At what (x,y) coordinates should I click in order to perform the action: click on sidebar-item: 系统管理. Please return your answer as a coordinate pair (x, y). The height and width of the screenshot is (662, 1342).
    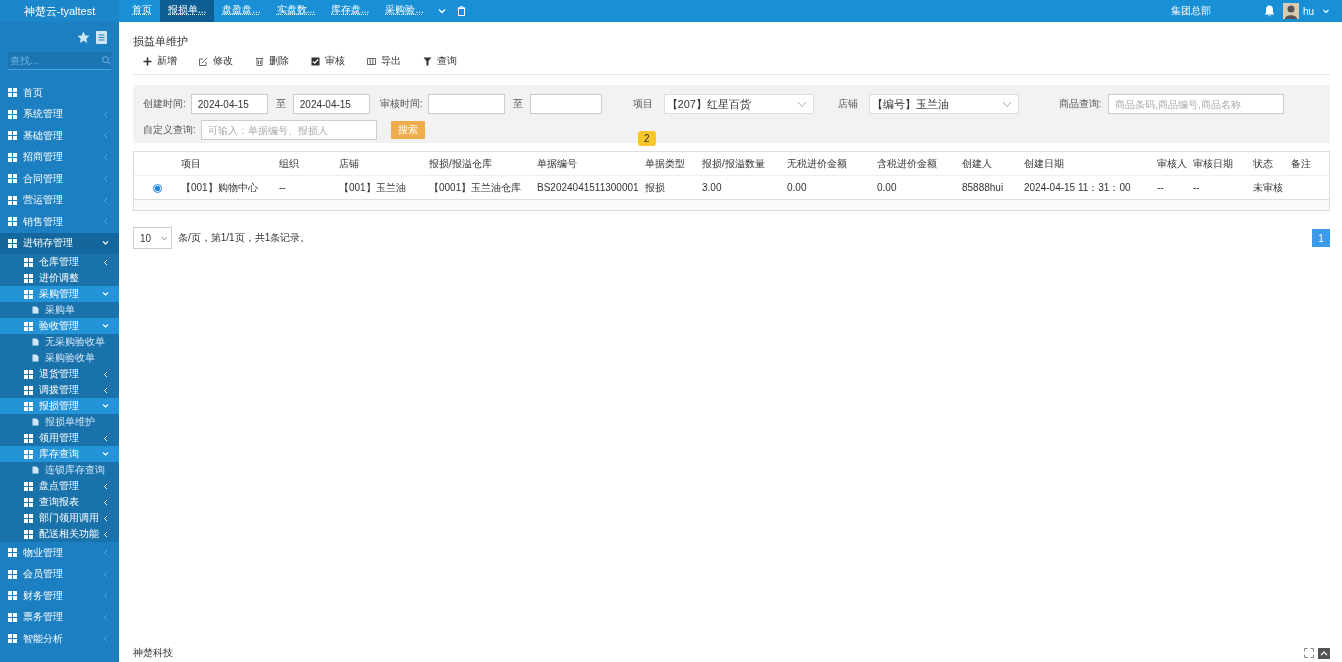
    Looking at the image, I should click on (59, 114).